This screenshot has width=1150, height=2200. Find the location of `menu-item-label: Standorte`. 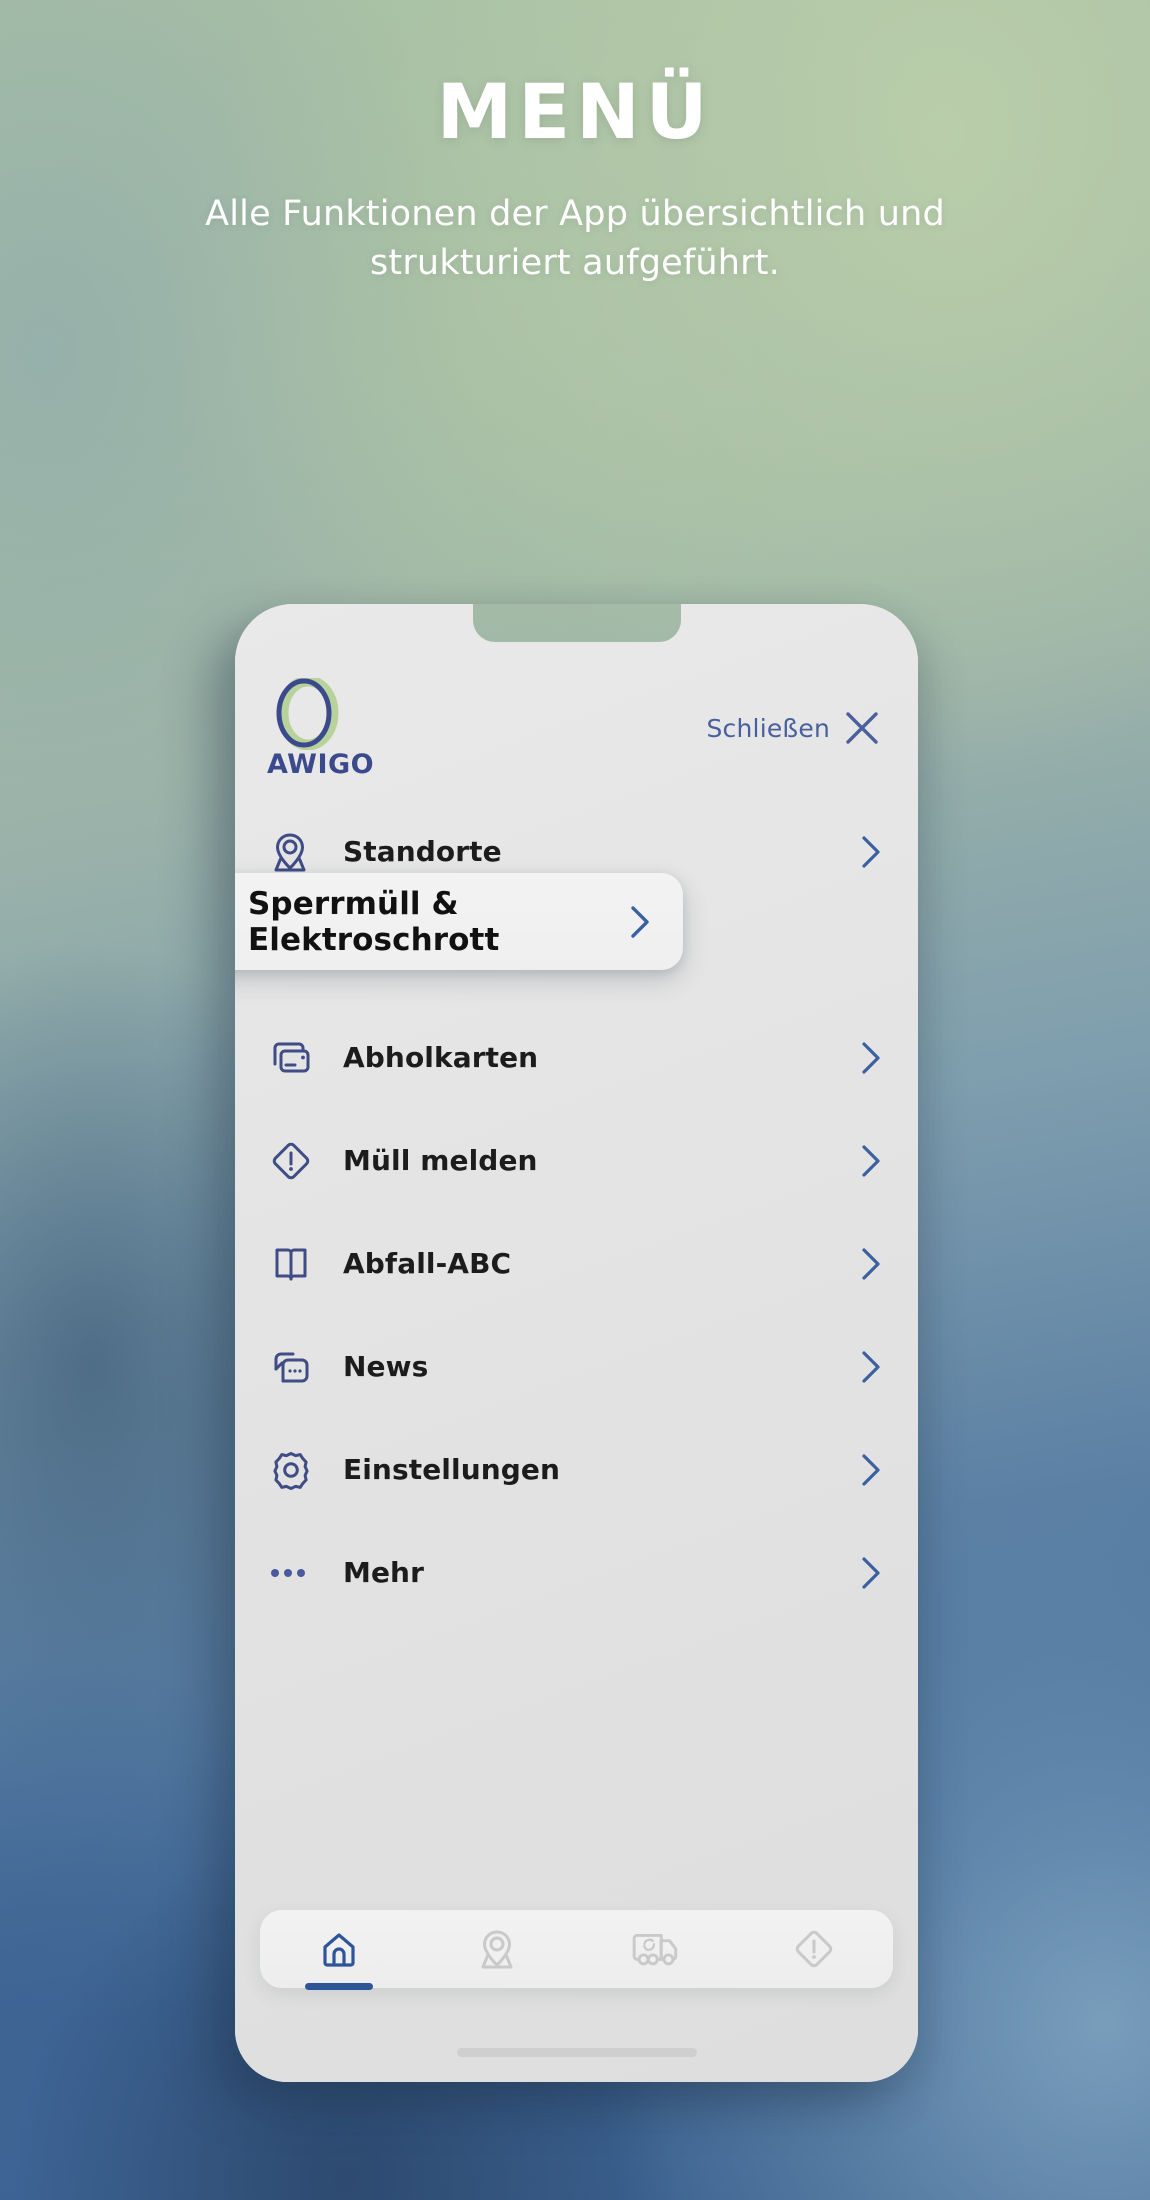

menu-item-label: Standorte is located at coordinates (422, 851).